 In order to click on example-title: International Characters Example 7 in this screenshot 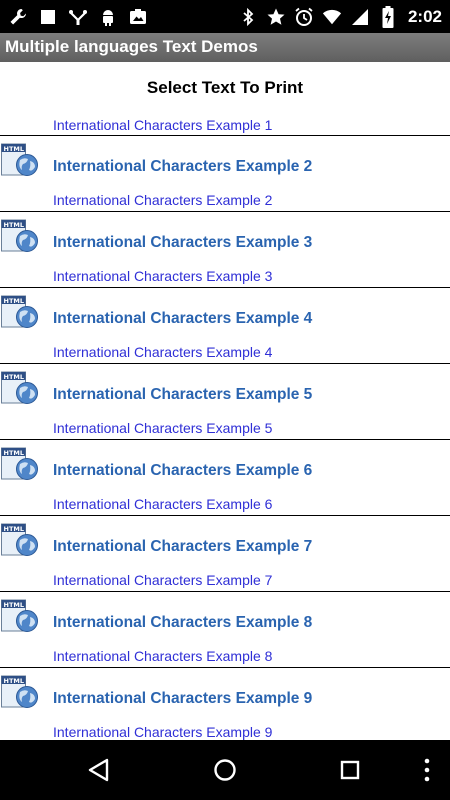, I will do `click(182, 547)`.